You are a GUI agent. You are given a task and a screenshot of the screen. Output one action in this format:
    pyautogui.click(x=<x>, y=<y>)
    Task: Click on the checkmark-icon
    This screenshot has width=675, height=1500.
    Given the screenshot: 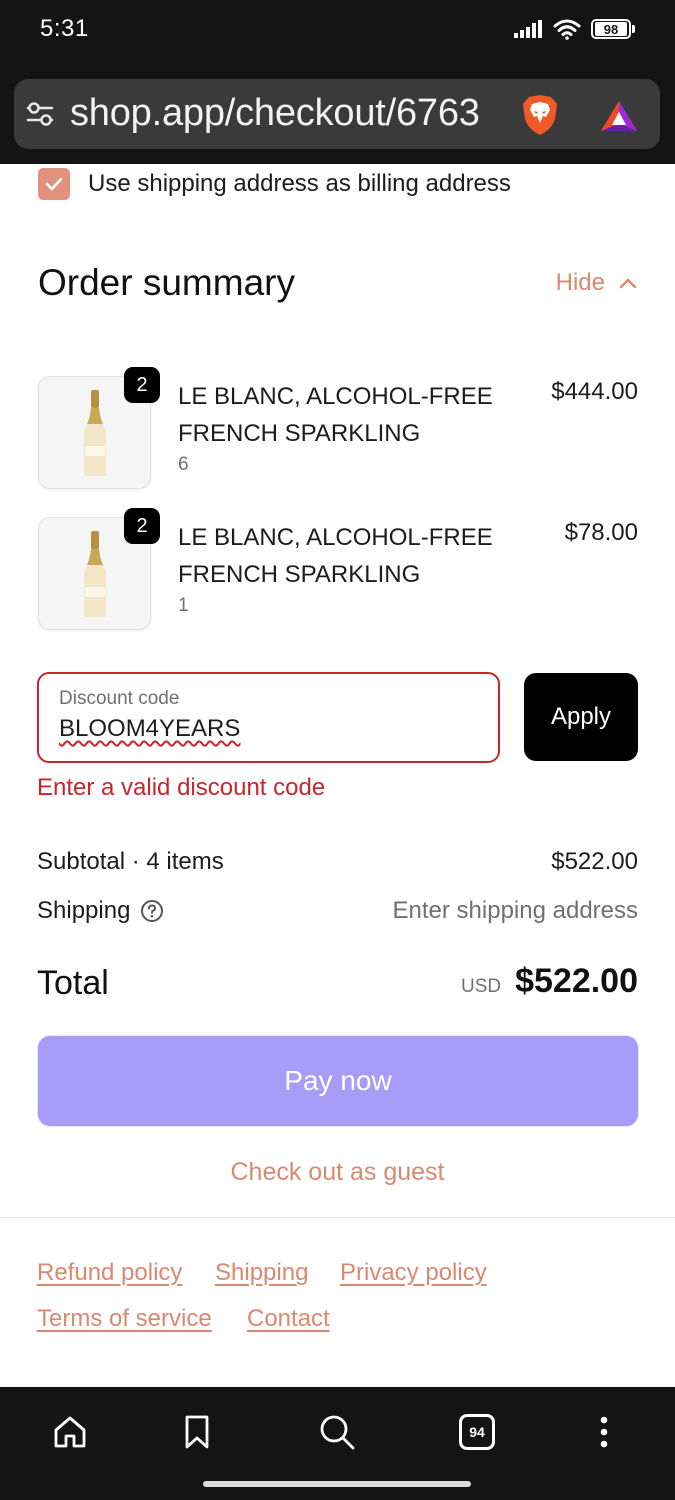 What is the action you would take?
    pyautogui.click(x=54, y=184)
    